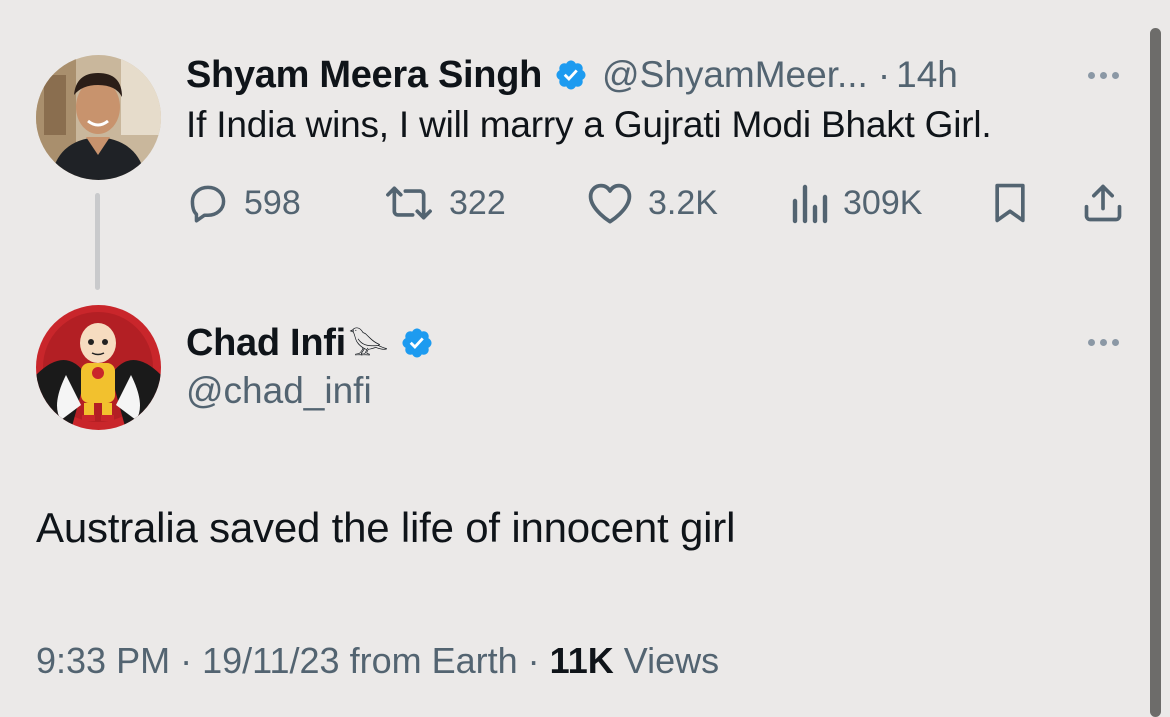 The width and height of the screenshot is (1170, 717). What do you see at coordinates (444, 203) in the screenshot?
I see `retweet-button: 322` at bounding box center [444, 203].